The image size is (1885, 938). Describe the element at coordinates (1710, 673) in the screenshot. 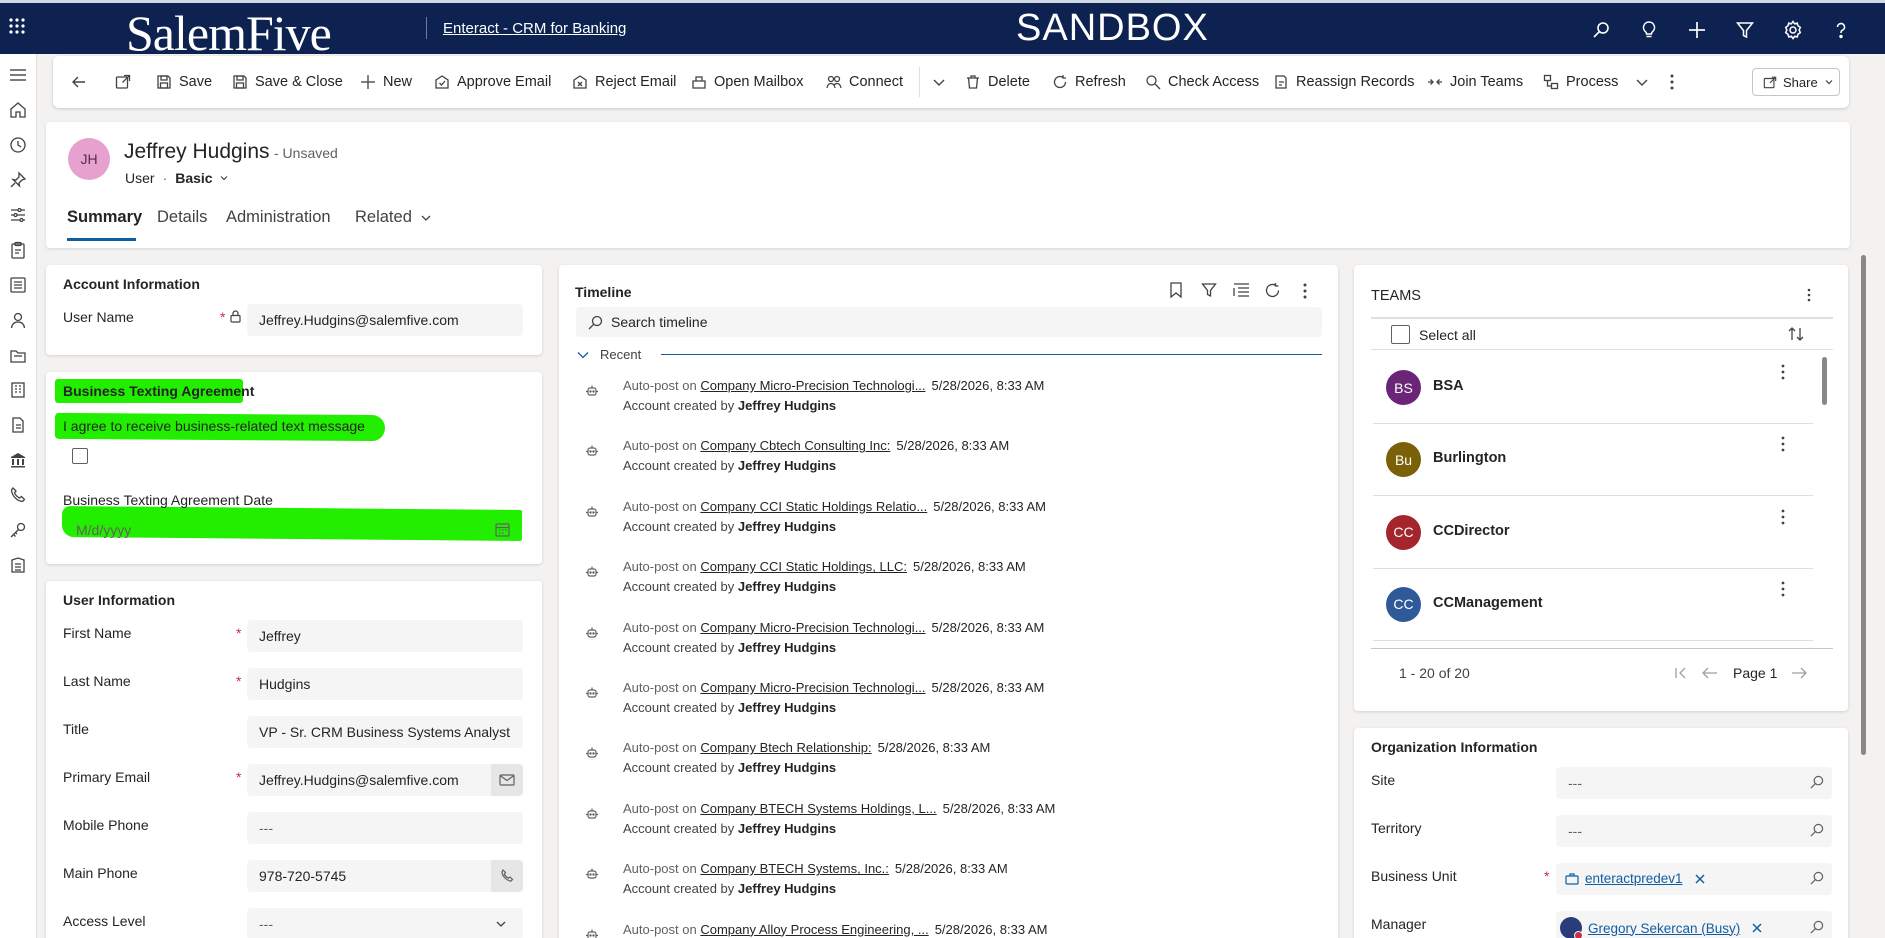

I see `previous-page-icon` at that location.